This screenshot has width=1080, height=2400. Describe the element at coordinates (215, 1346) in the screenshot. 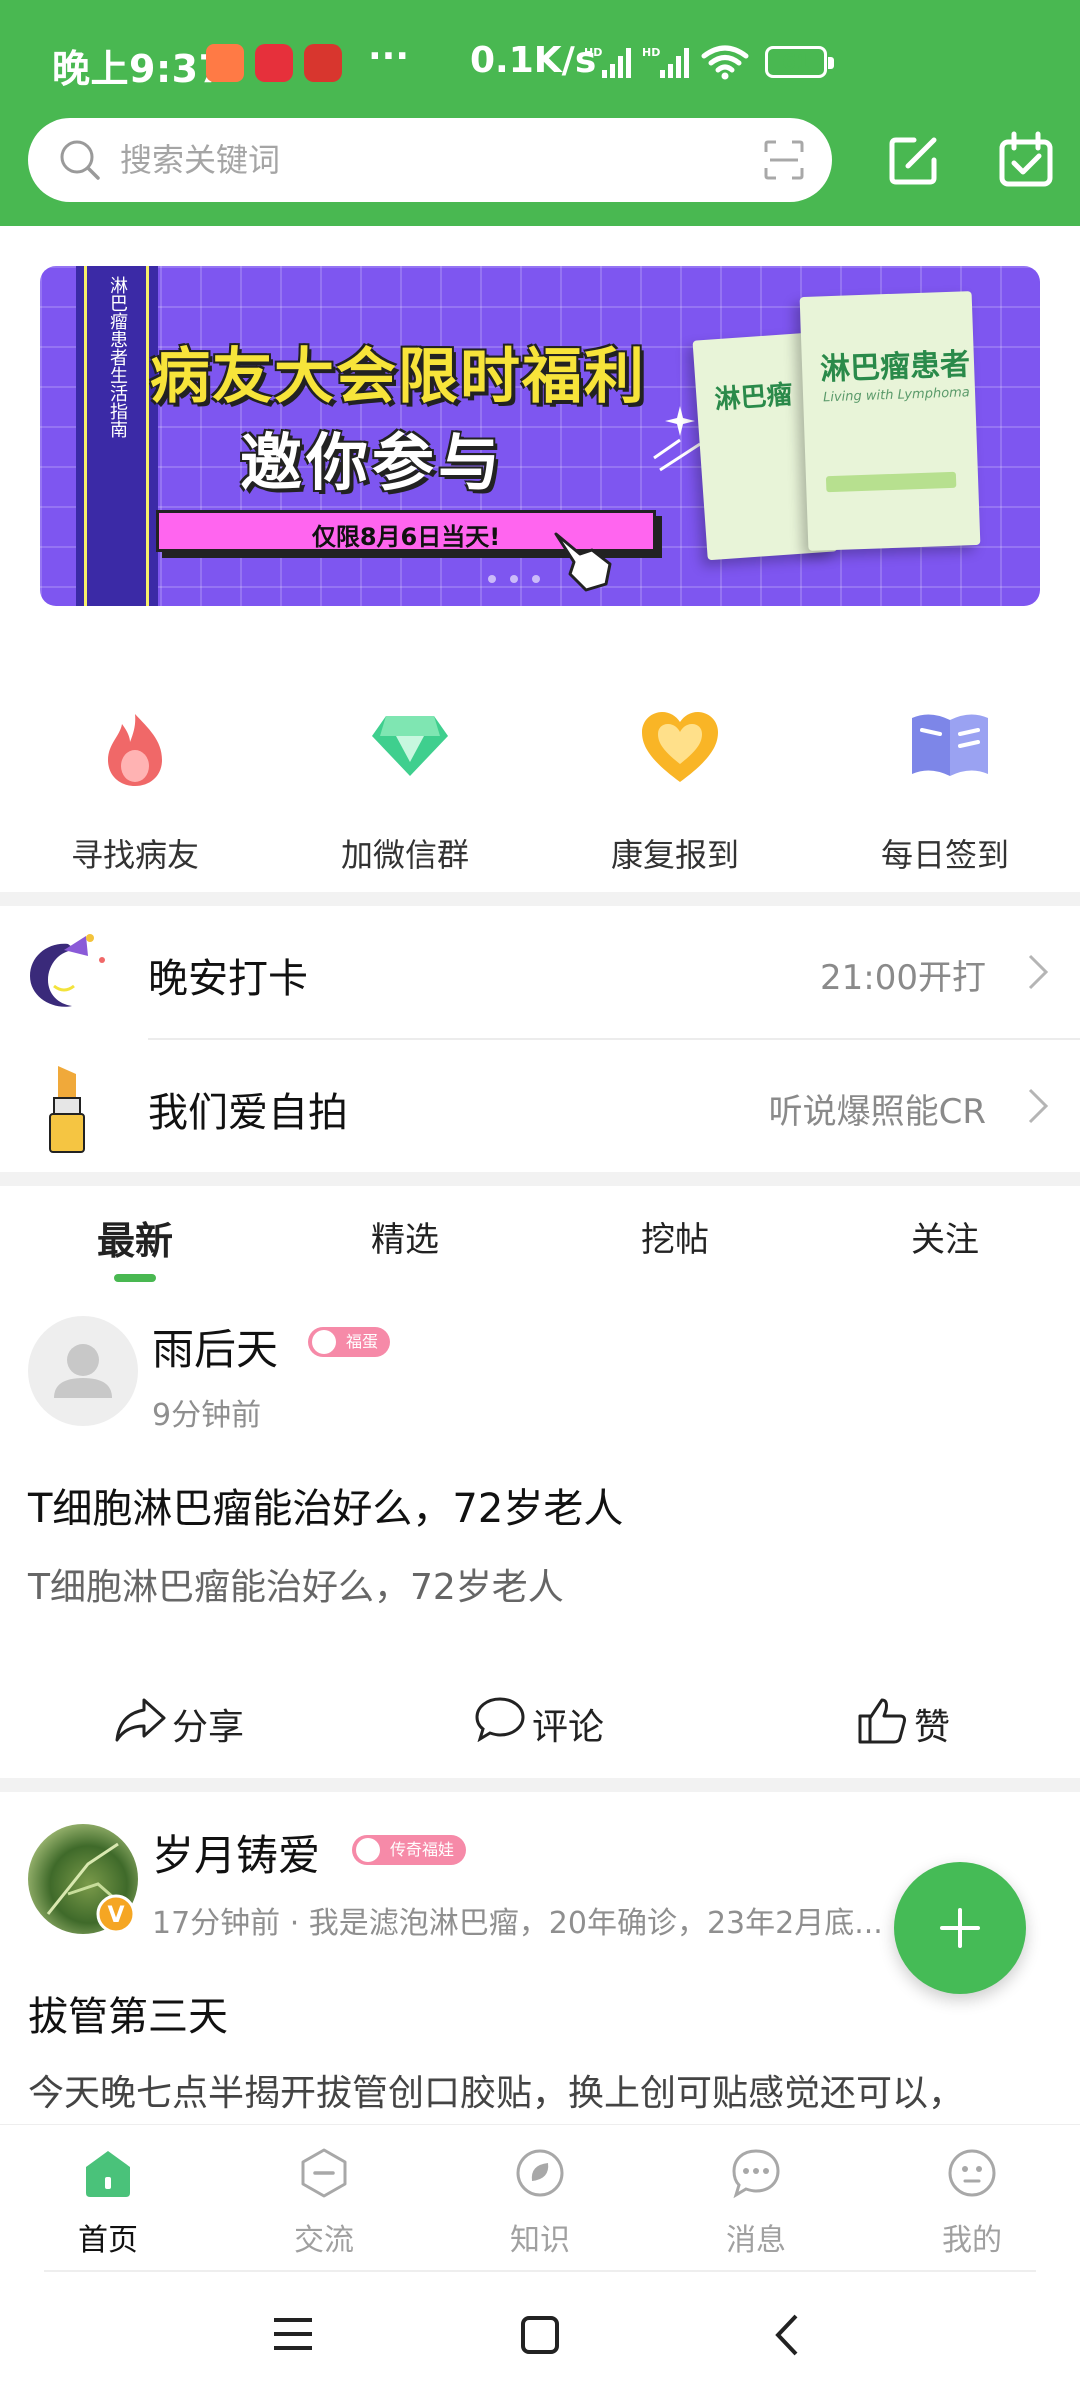

I see `post-username: 雨后天` at that location.